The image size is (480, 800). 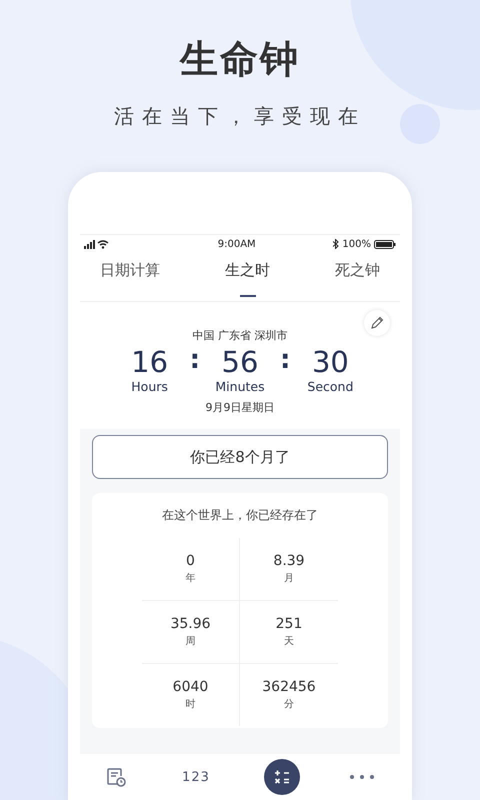 What do you see at coordinates (240, 386) in the screenshot?
I see `time-unit-label: Minutes` at bounding box center [240, 386].